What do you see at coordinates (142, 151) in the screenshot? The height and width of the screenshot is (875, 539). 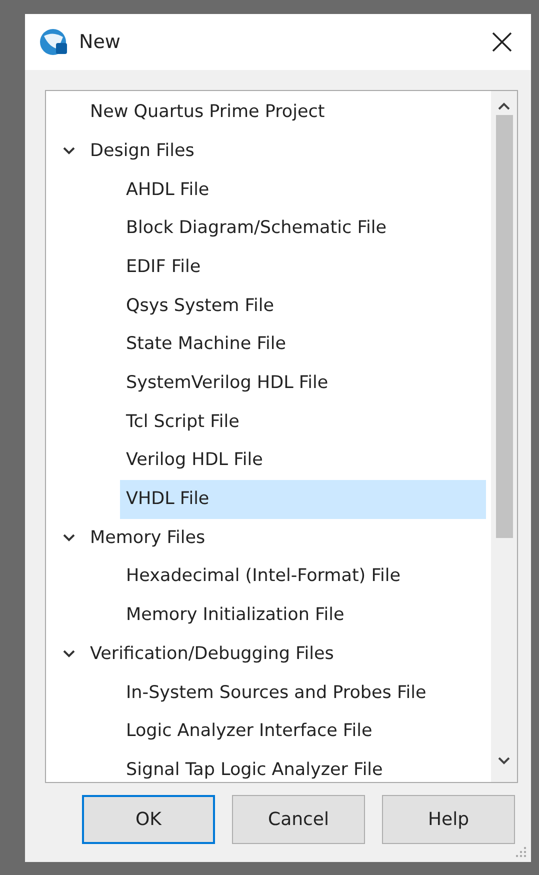 I see `tree-item: Design Files` at bounding box center [142, 151].